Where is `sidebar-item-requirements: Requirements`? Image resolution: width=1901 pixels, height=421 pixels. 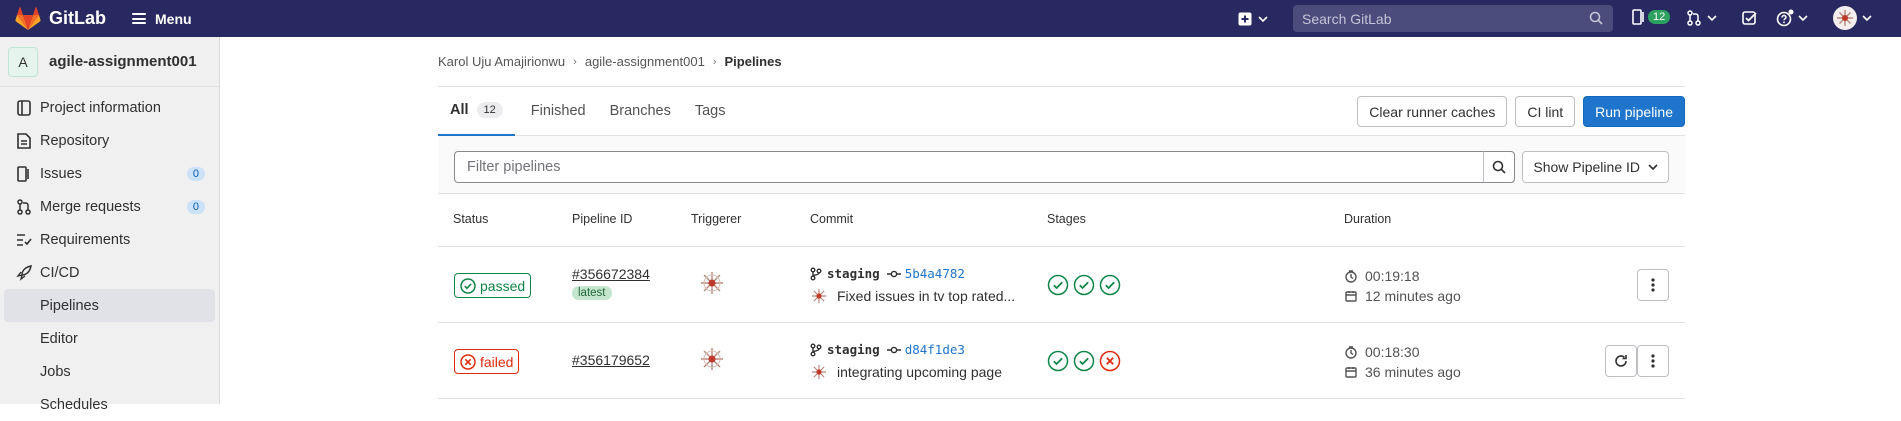
sidebar-item-requirements: Requirements is located at coordinates (109, 239).